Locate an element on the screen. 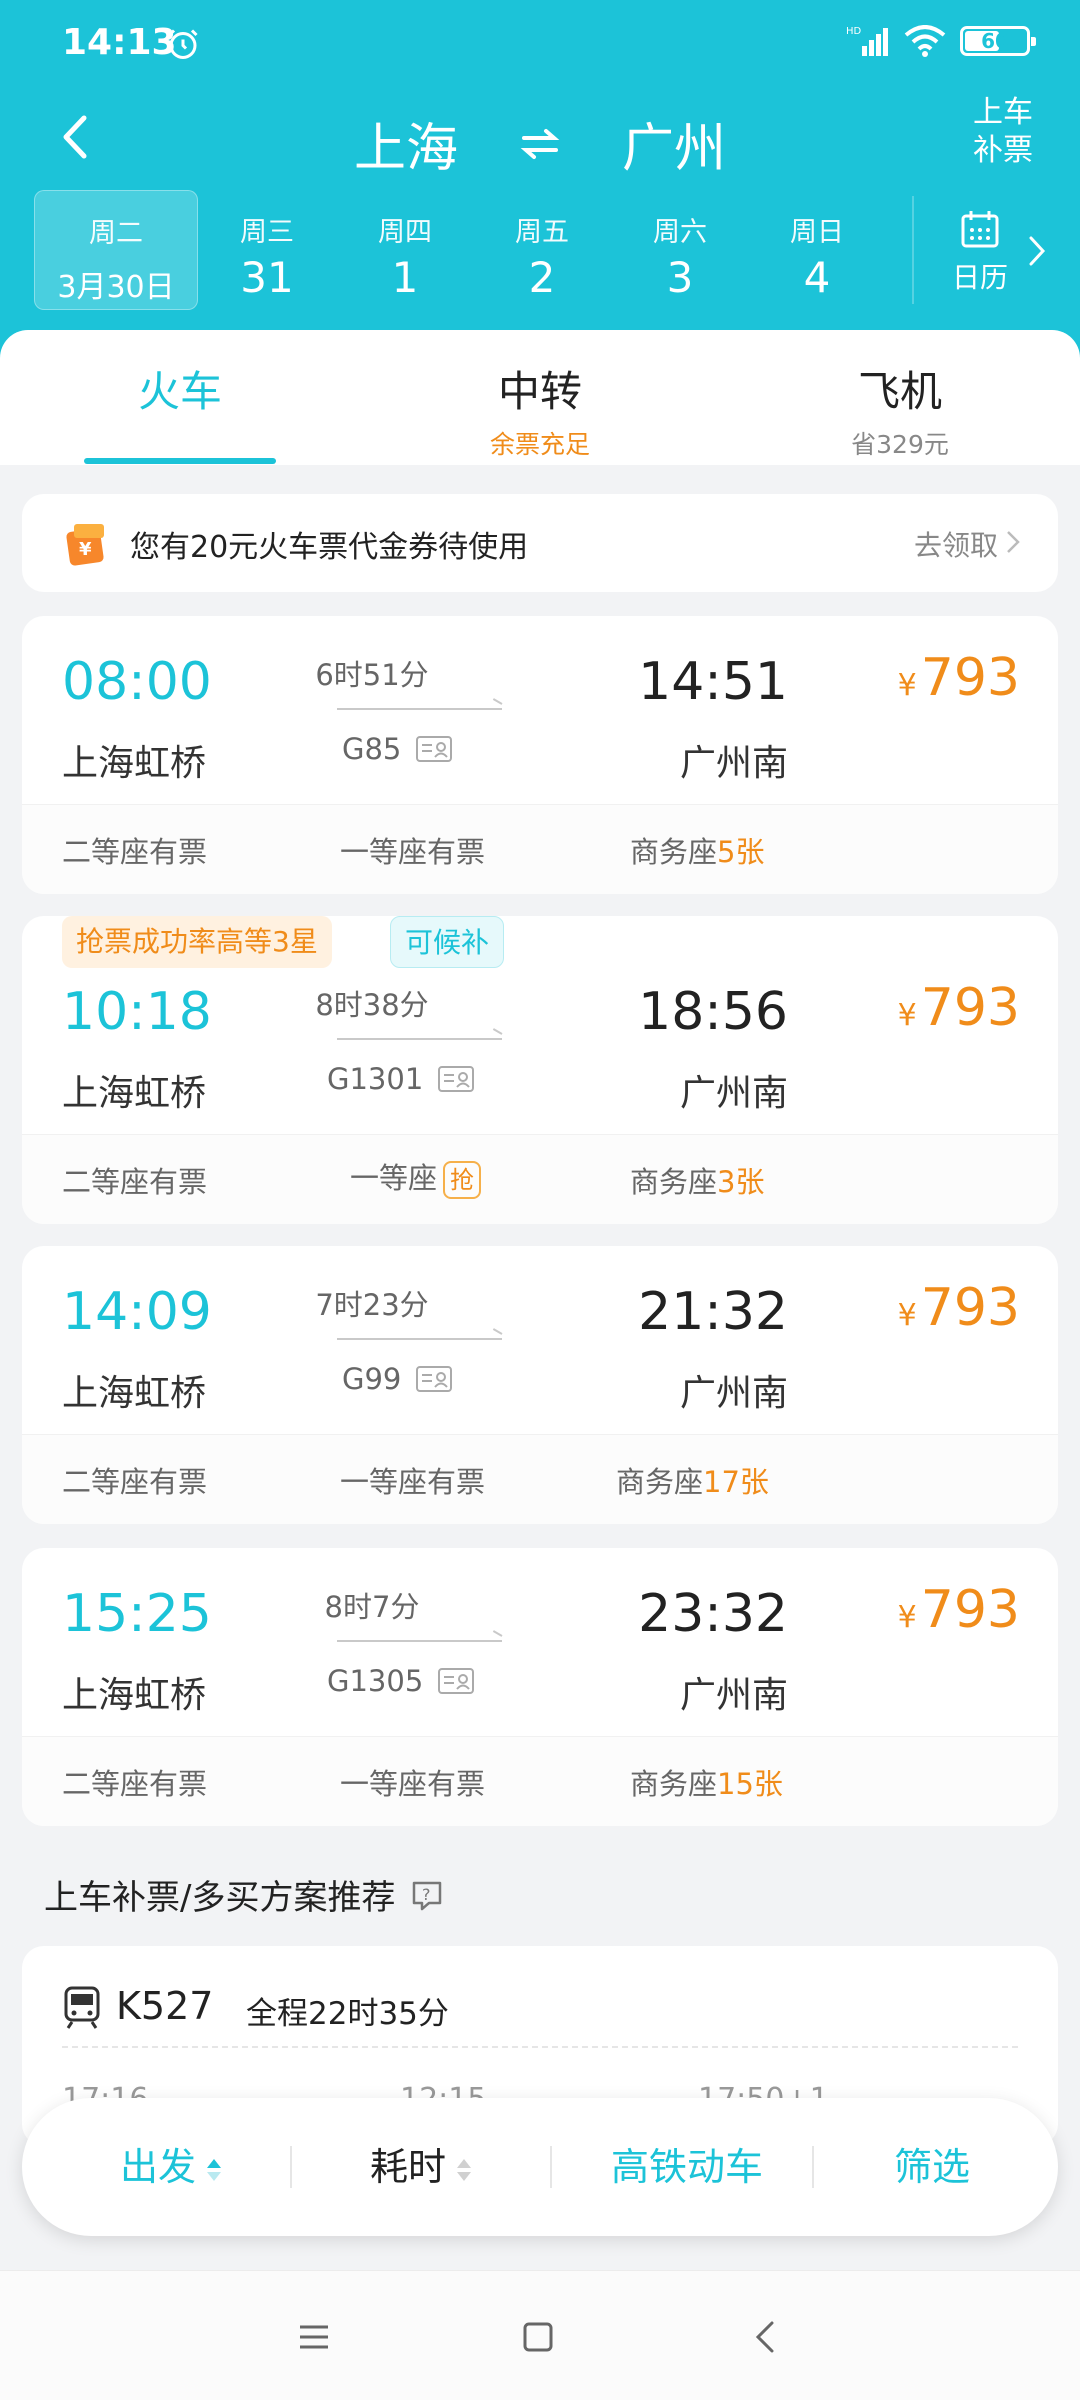 The image size is (1080, 2400). sort-by-duration: 耗时 is located at coordinates (422, 2167).